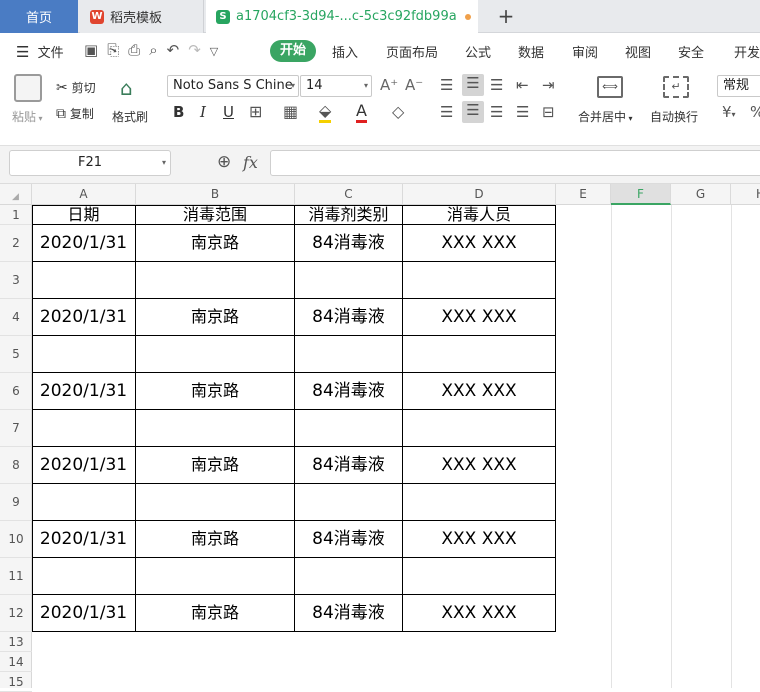 The image size is (760, 692). I want to click on row-header: 10, so click(16, 539).